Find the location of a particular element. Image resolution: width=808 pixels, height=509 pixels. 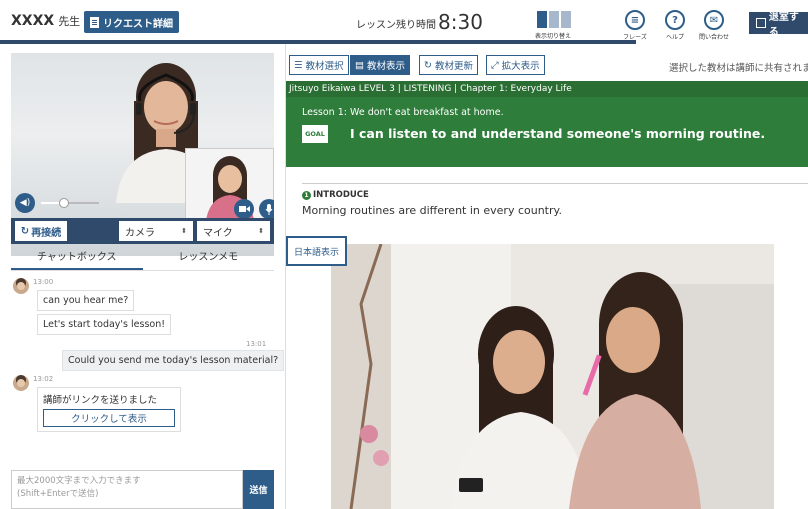

chat-tabs: チャットボックス レッスンメモ is located at coordinates (142, 260).